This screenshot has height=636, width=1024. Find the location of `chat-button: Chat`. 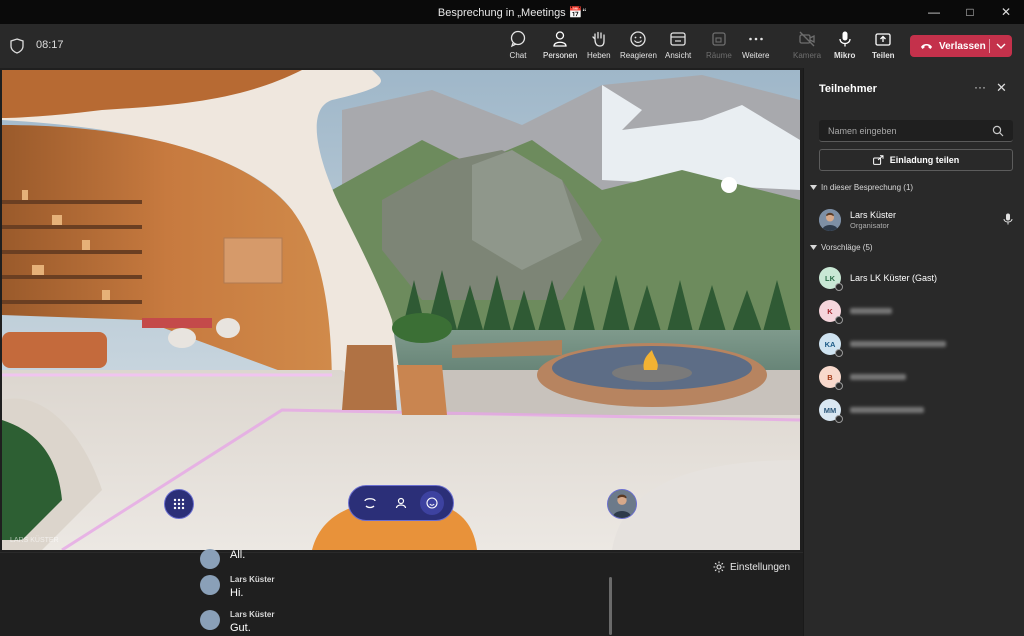

chat-button: Chat is located at coordinates (518, 47).